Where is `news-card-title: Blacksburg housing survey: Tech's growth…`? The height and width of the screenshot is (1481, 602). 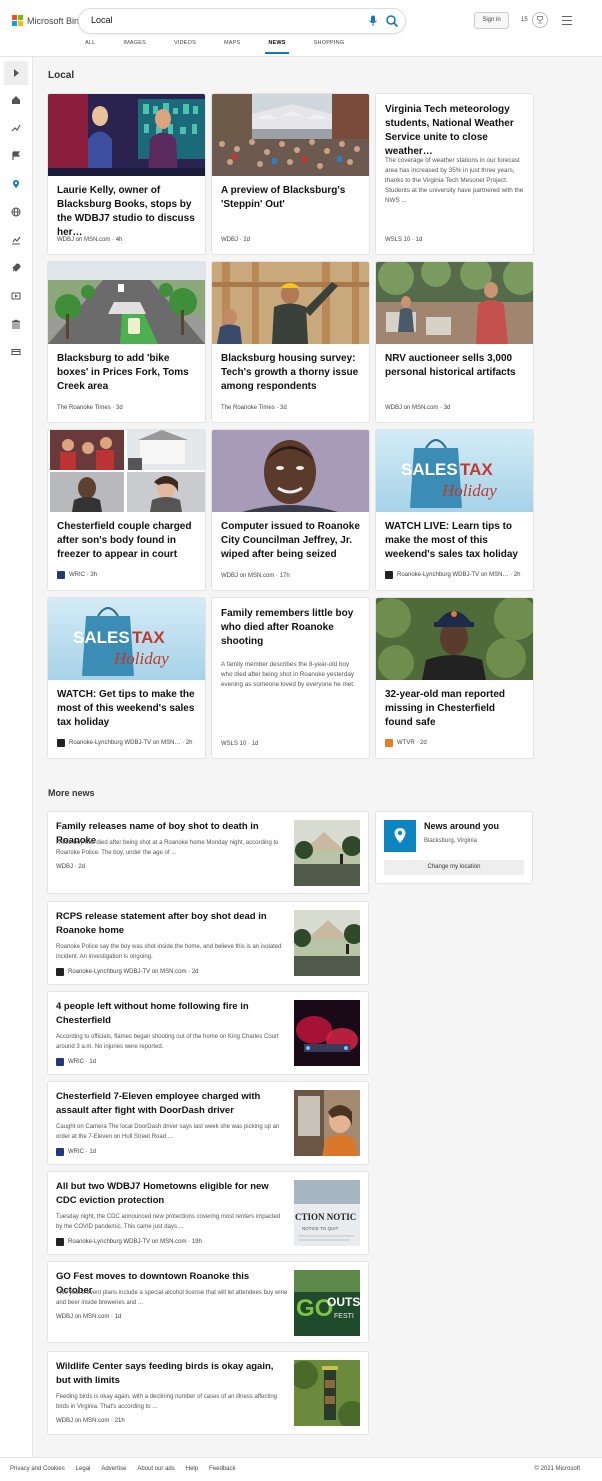 news-card-title: Blacksburg housing survey: Tech's growth… is located at coordinates (291, 373).